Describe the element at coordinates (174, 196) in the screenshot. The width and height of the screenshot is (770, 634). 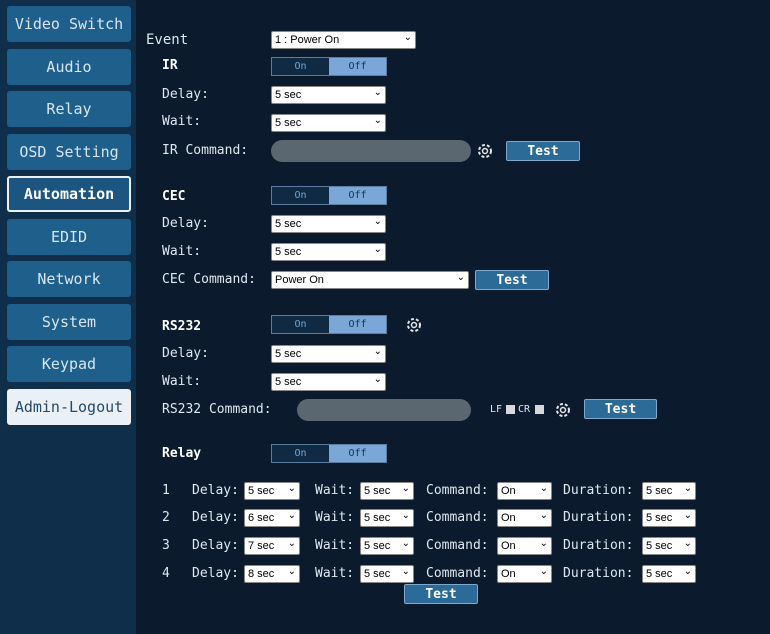
I see `cec-title: CEC` at that location.